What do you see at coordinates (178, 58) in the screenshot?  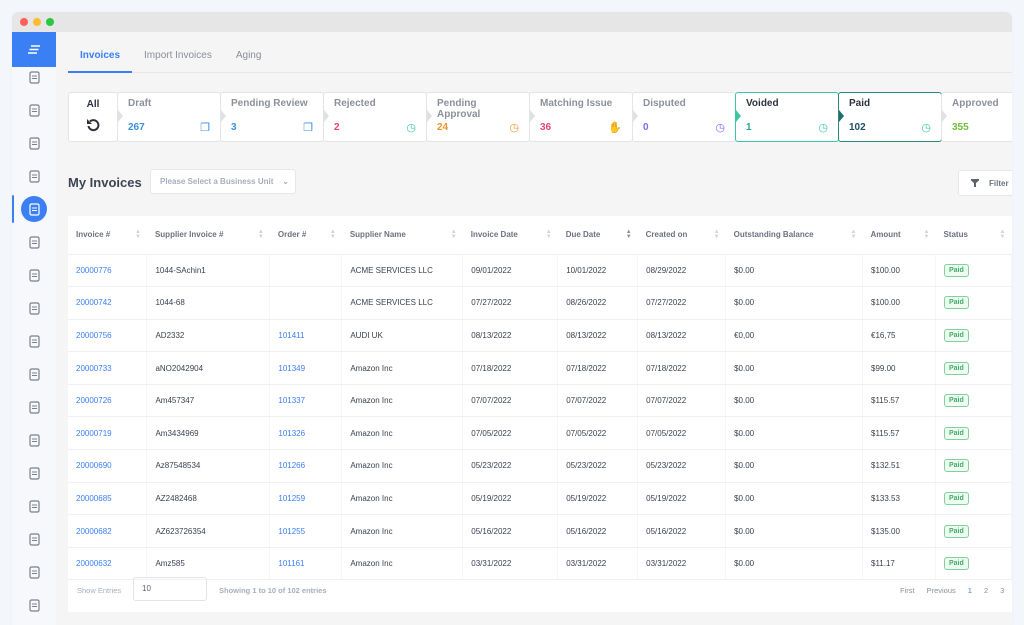 I see `tab-import-invoices: Import Invoices` at bounding box center [178, 58].